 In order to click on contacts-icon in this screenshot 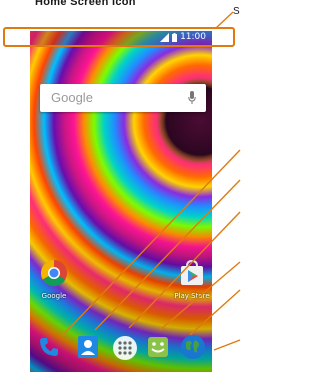, I will do `click(88, 347)`.